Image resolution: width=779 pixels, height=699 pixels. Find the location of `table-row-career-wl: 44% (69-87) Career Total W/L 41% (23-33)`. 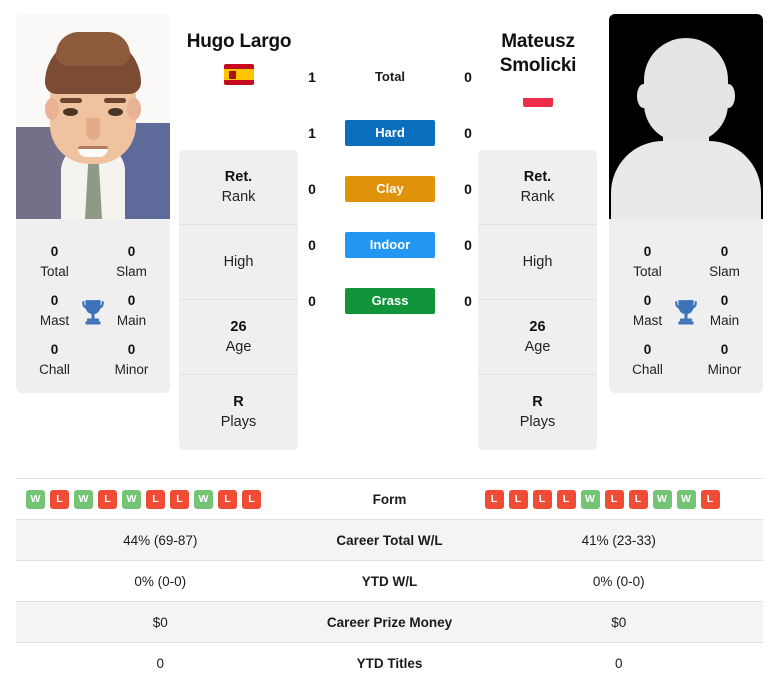

table-row-career-wl: 44% (69-87) Career Total W/L 41% (23-33) is located at coordinates (389, 540).